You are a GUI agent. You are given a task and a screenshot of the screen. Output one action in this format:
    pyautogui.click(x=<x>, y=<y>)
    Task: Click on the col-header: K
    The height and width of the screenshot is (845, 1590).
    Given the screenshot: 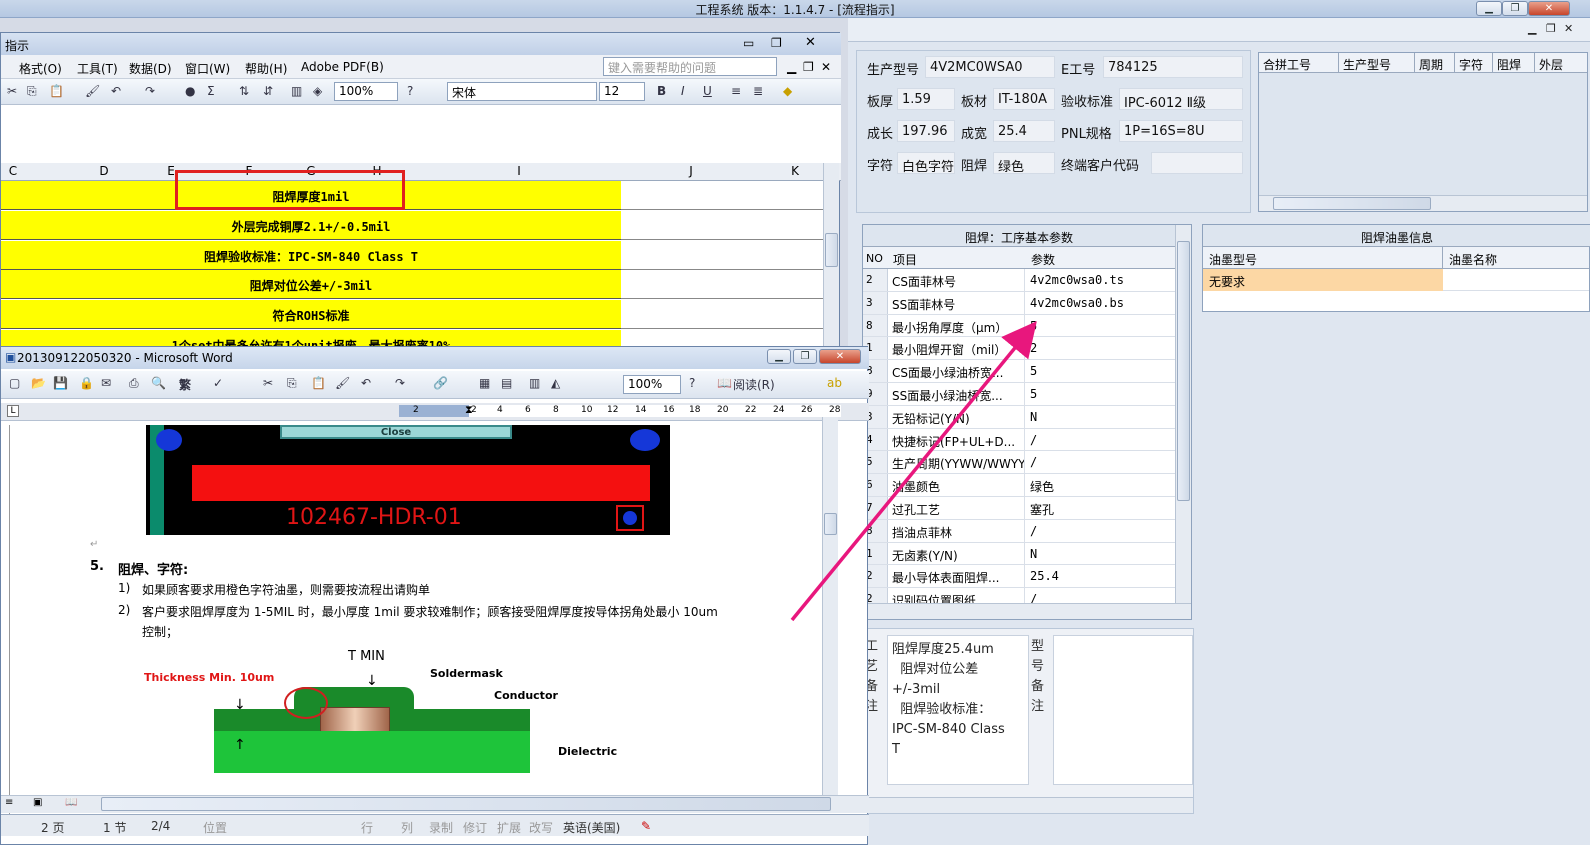 What is the action you would take?
    pyautogui.click(x=795, y=171)
    